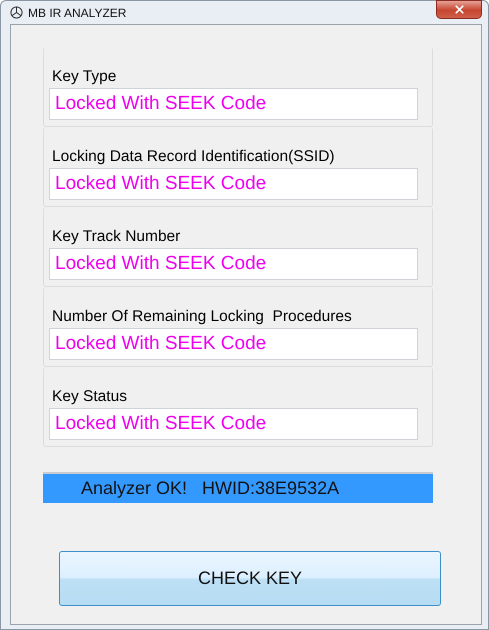  I want to click on field-label: Key Track Number, so click(117, 237).